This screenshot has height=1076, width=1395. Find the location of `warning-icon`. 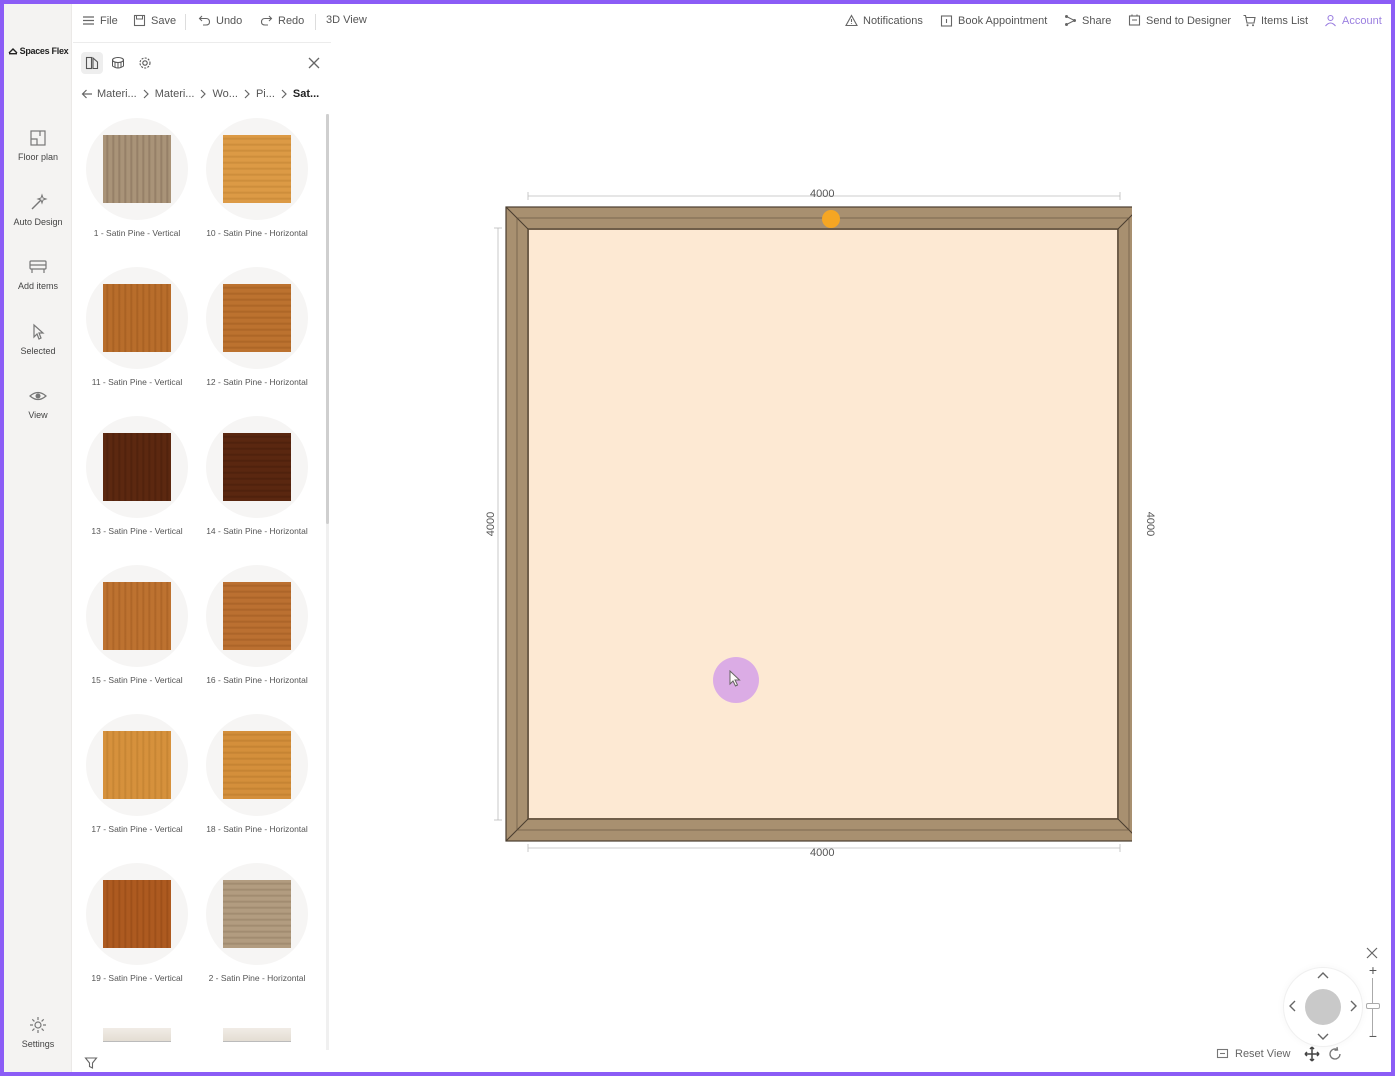

warning-icon is located at coordinates (851, 20).